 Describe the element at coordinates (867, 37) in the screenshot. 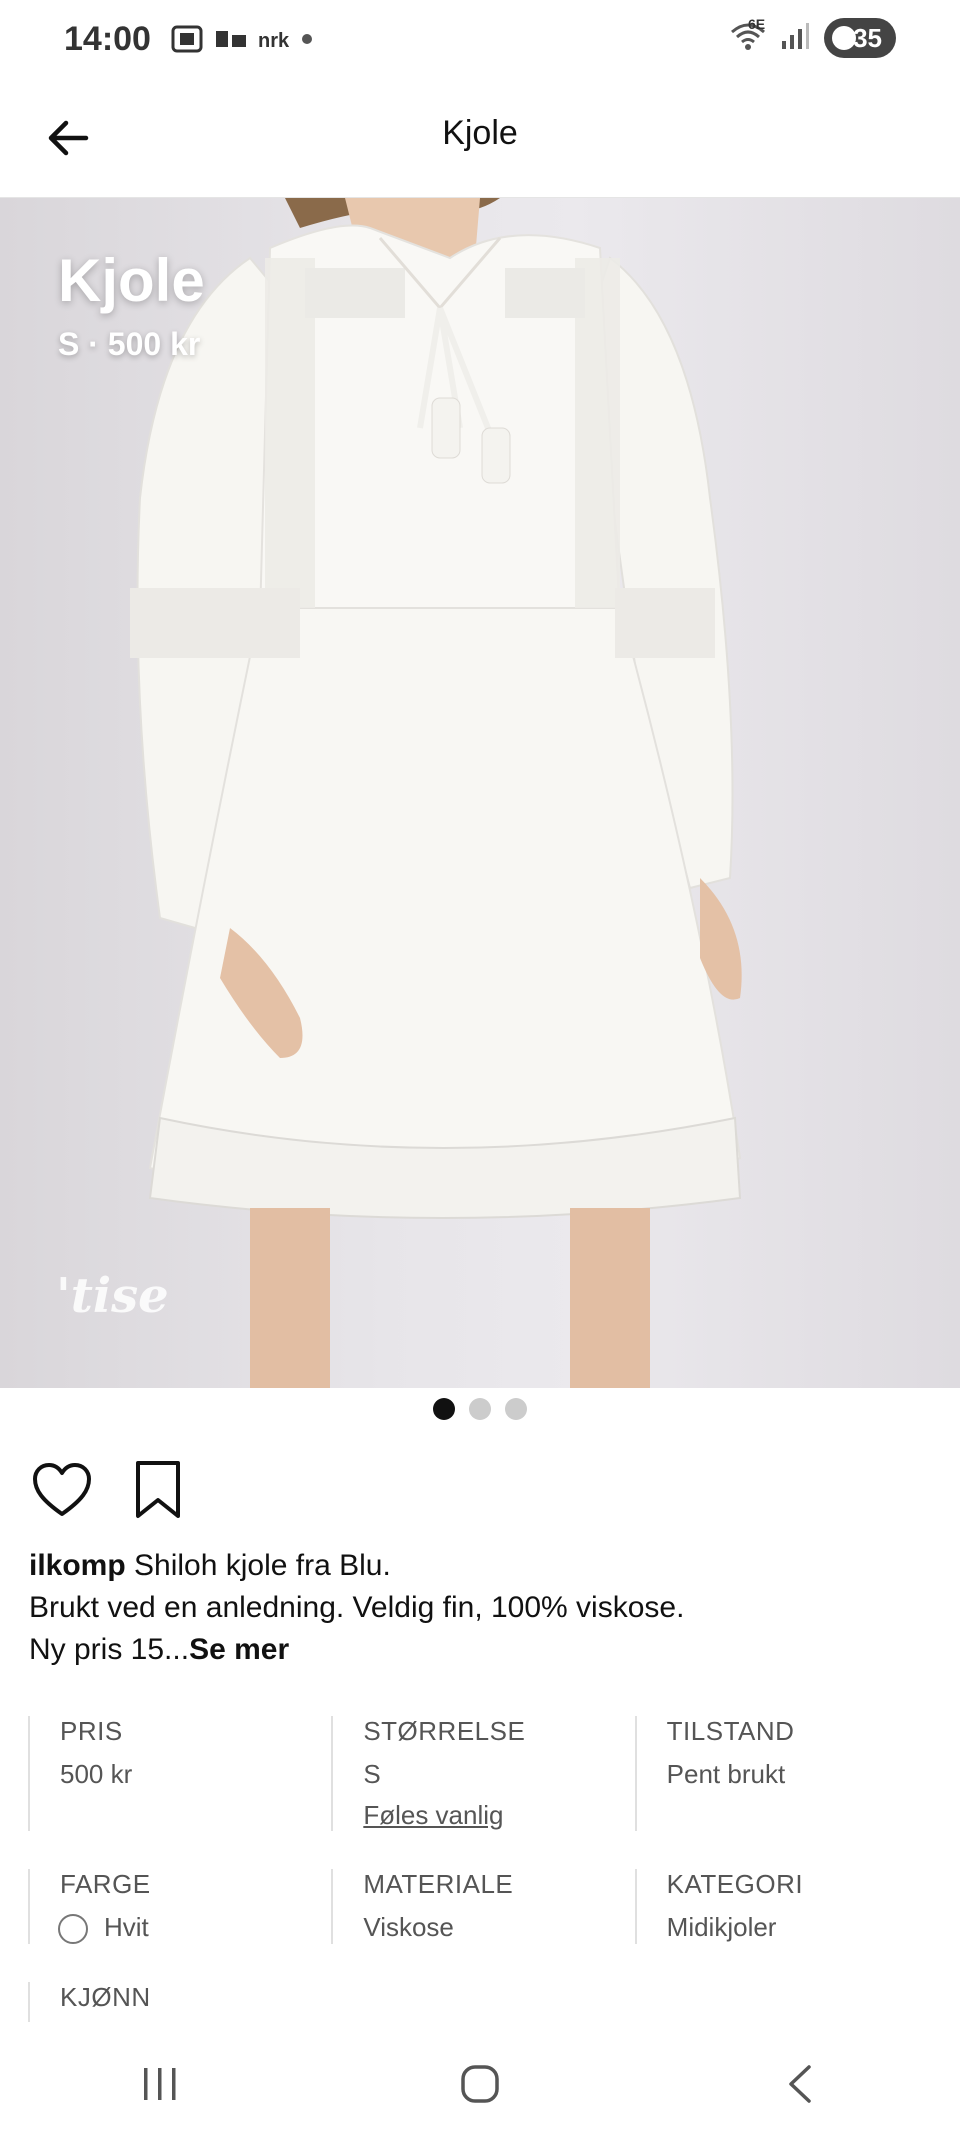

I see `battery-level: 35` at that location.